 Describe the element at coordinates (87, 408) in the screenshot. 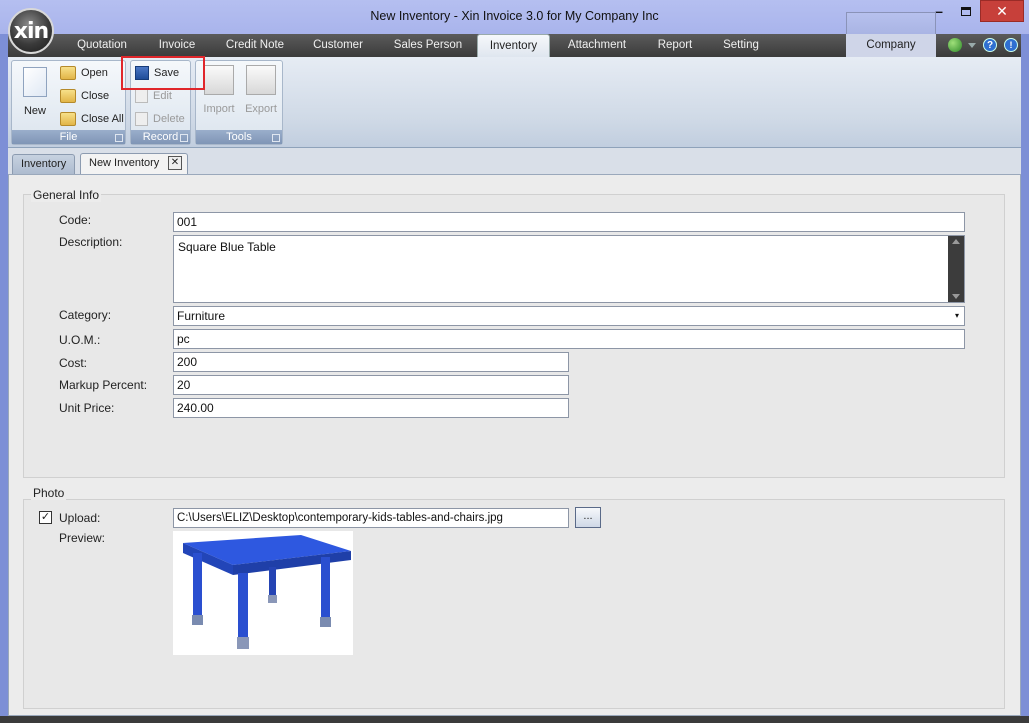

I see `unit-price-label: Unit Price:` at that location.